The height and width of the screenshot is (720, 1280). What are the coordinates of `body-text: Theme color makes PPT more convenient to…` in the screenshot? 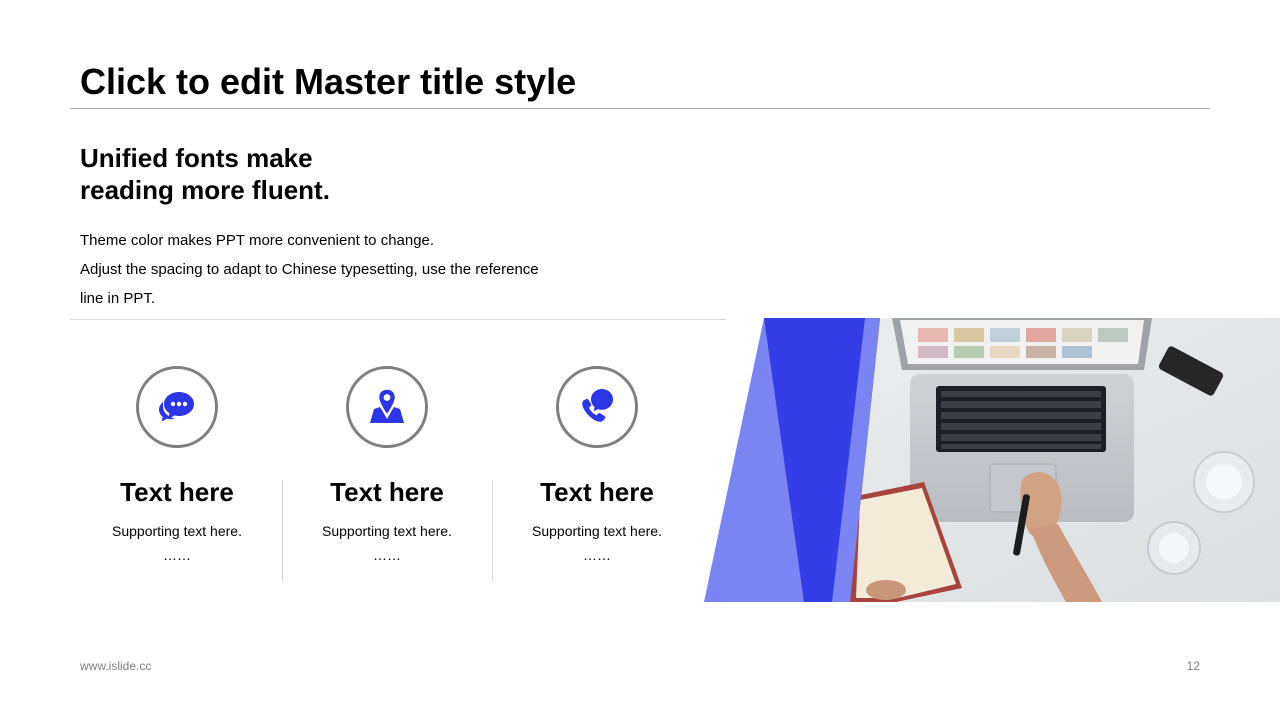 It's located at (340, 269).